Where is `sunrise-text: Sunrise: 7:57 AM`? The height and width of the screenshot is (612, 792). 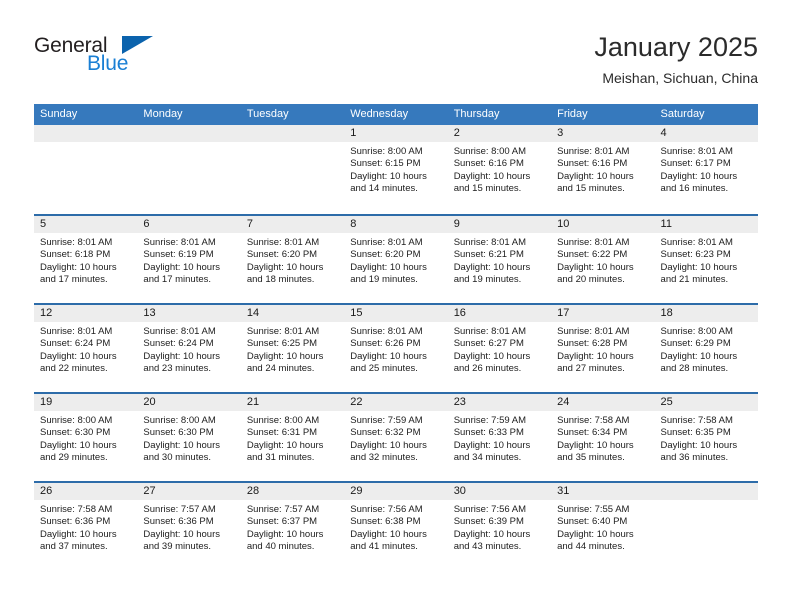 sunrise-text: Sunrise: 7:57 AM is located at coordinates (283, 509).